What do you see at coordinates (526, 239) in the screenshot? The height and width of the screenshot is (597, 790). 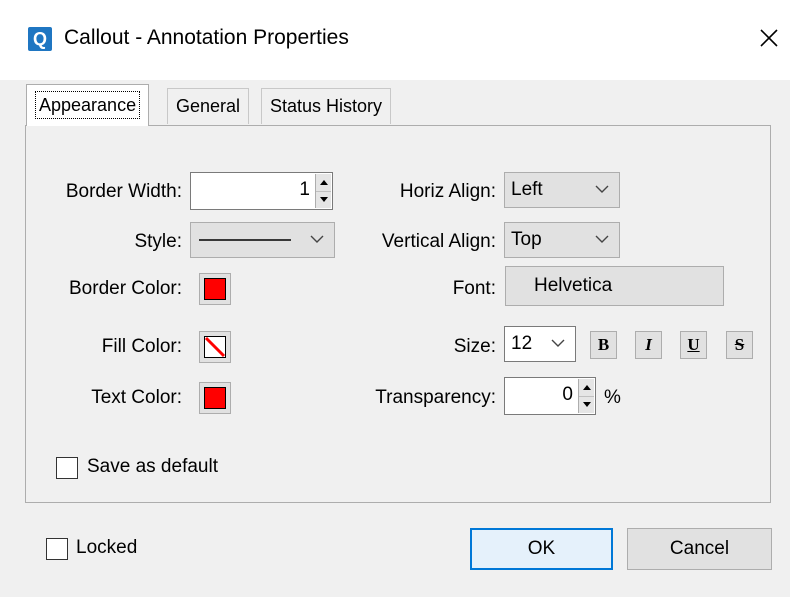 I see `vertical-align-value: Top` at bounding box center [526, 239].